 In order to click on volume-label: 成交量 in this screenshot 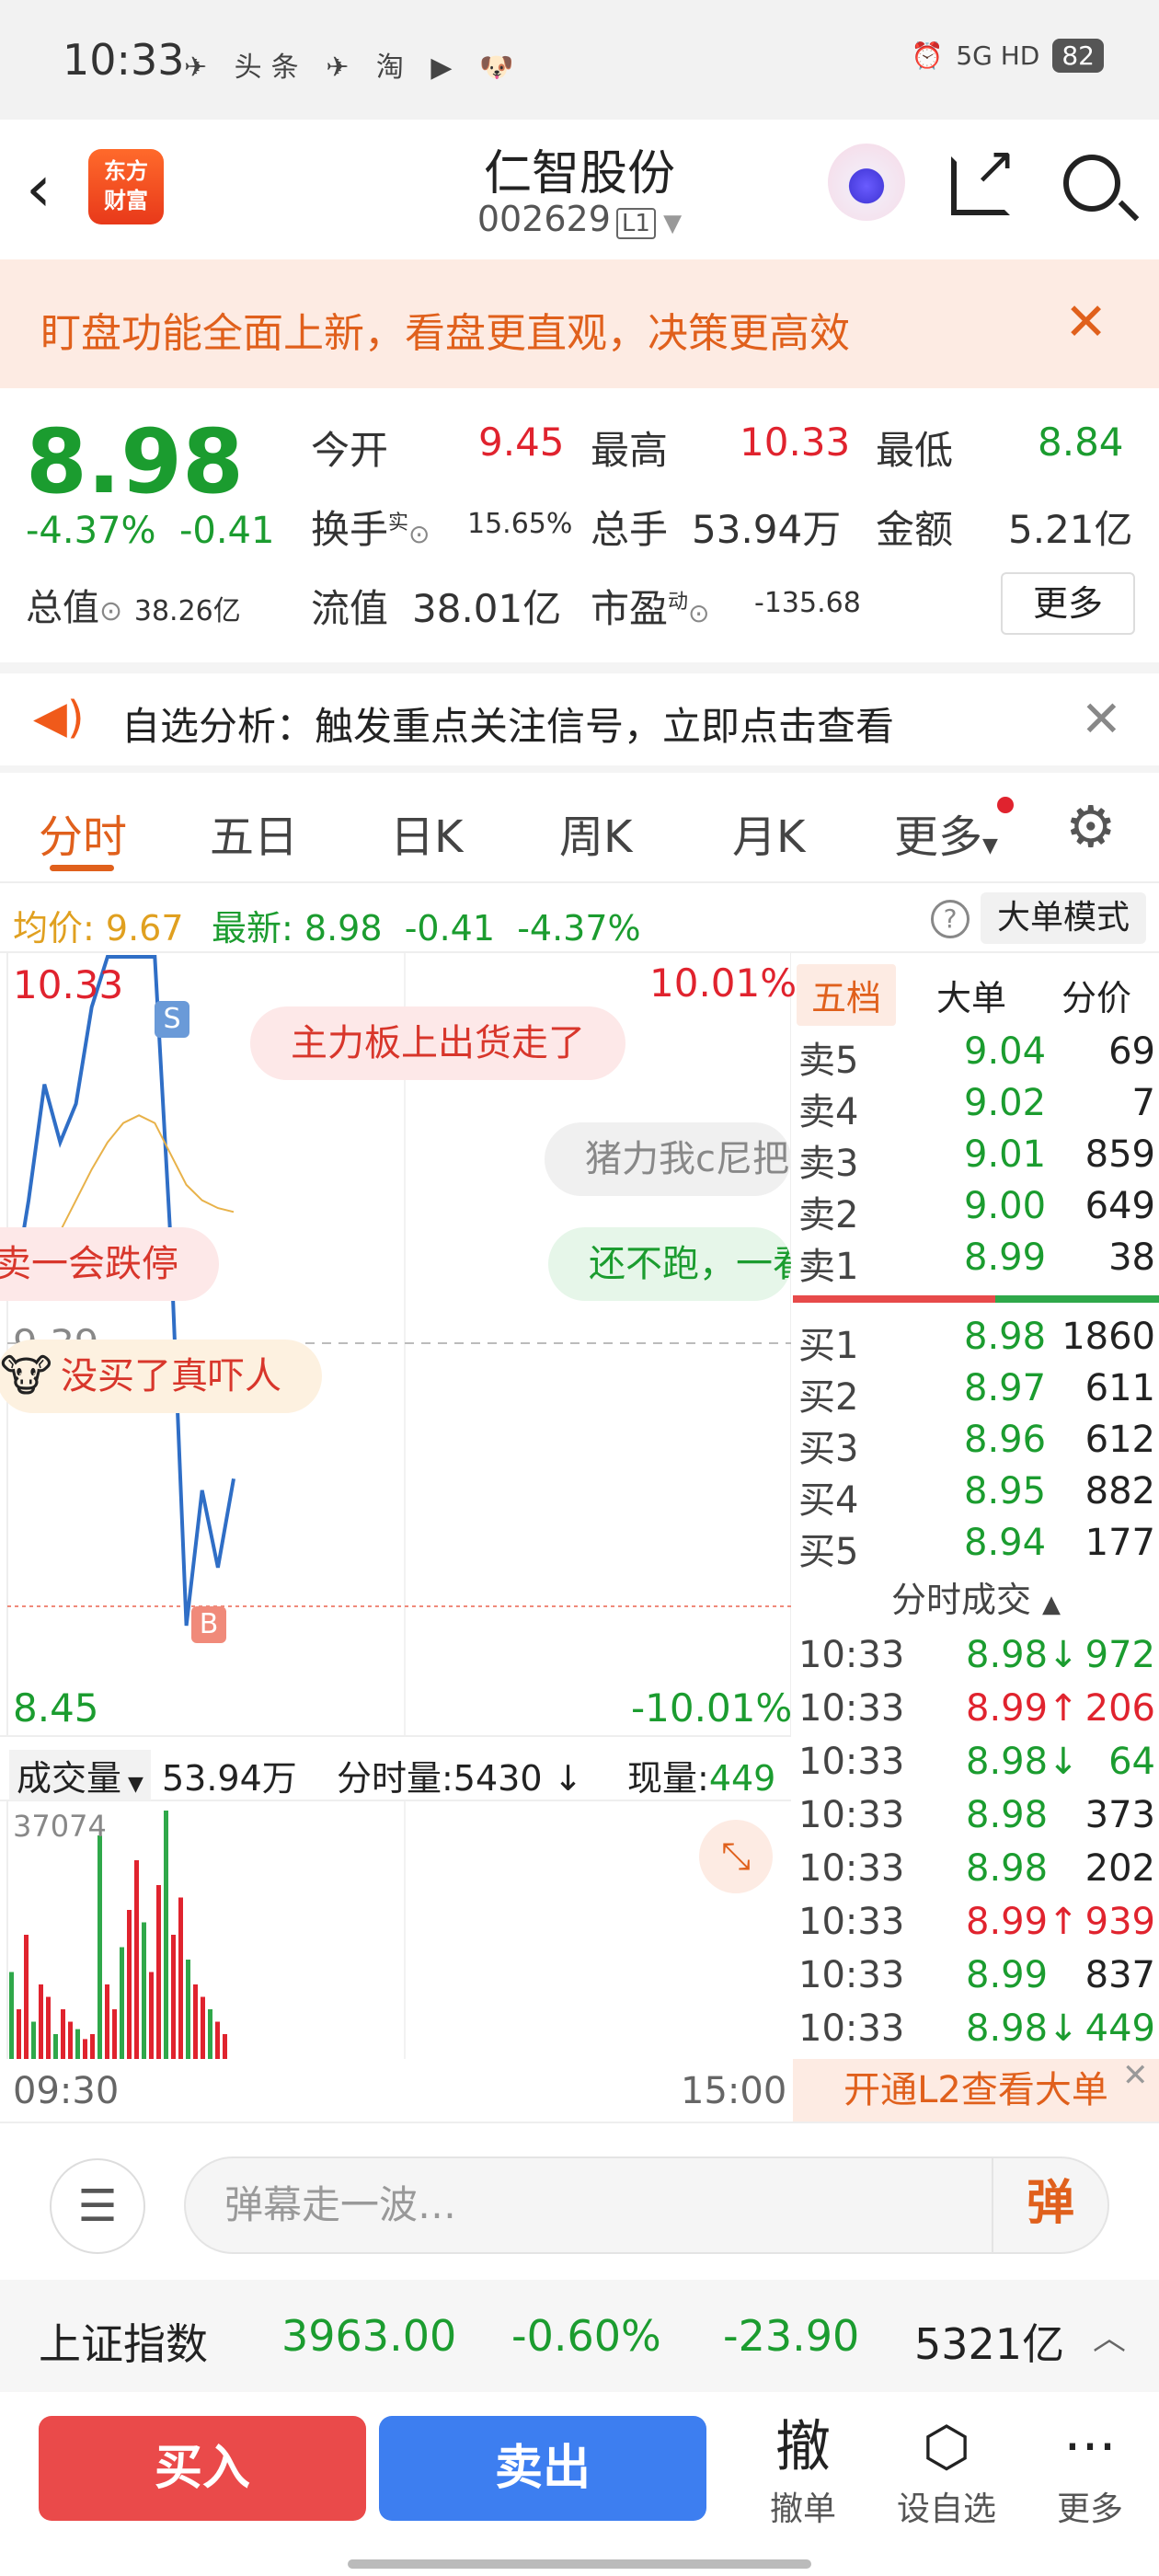, I will do `click(69, 1778)`.